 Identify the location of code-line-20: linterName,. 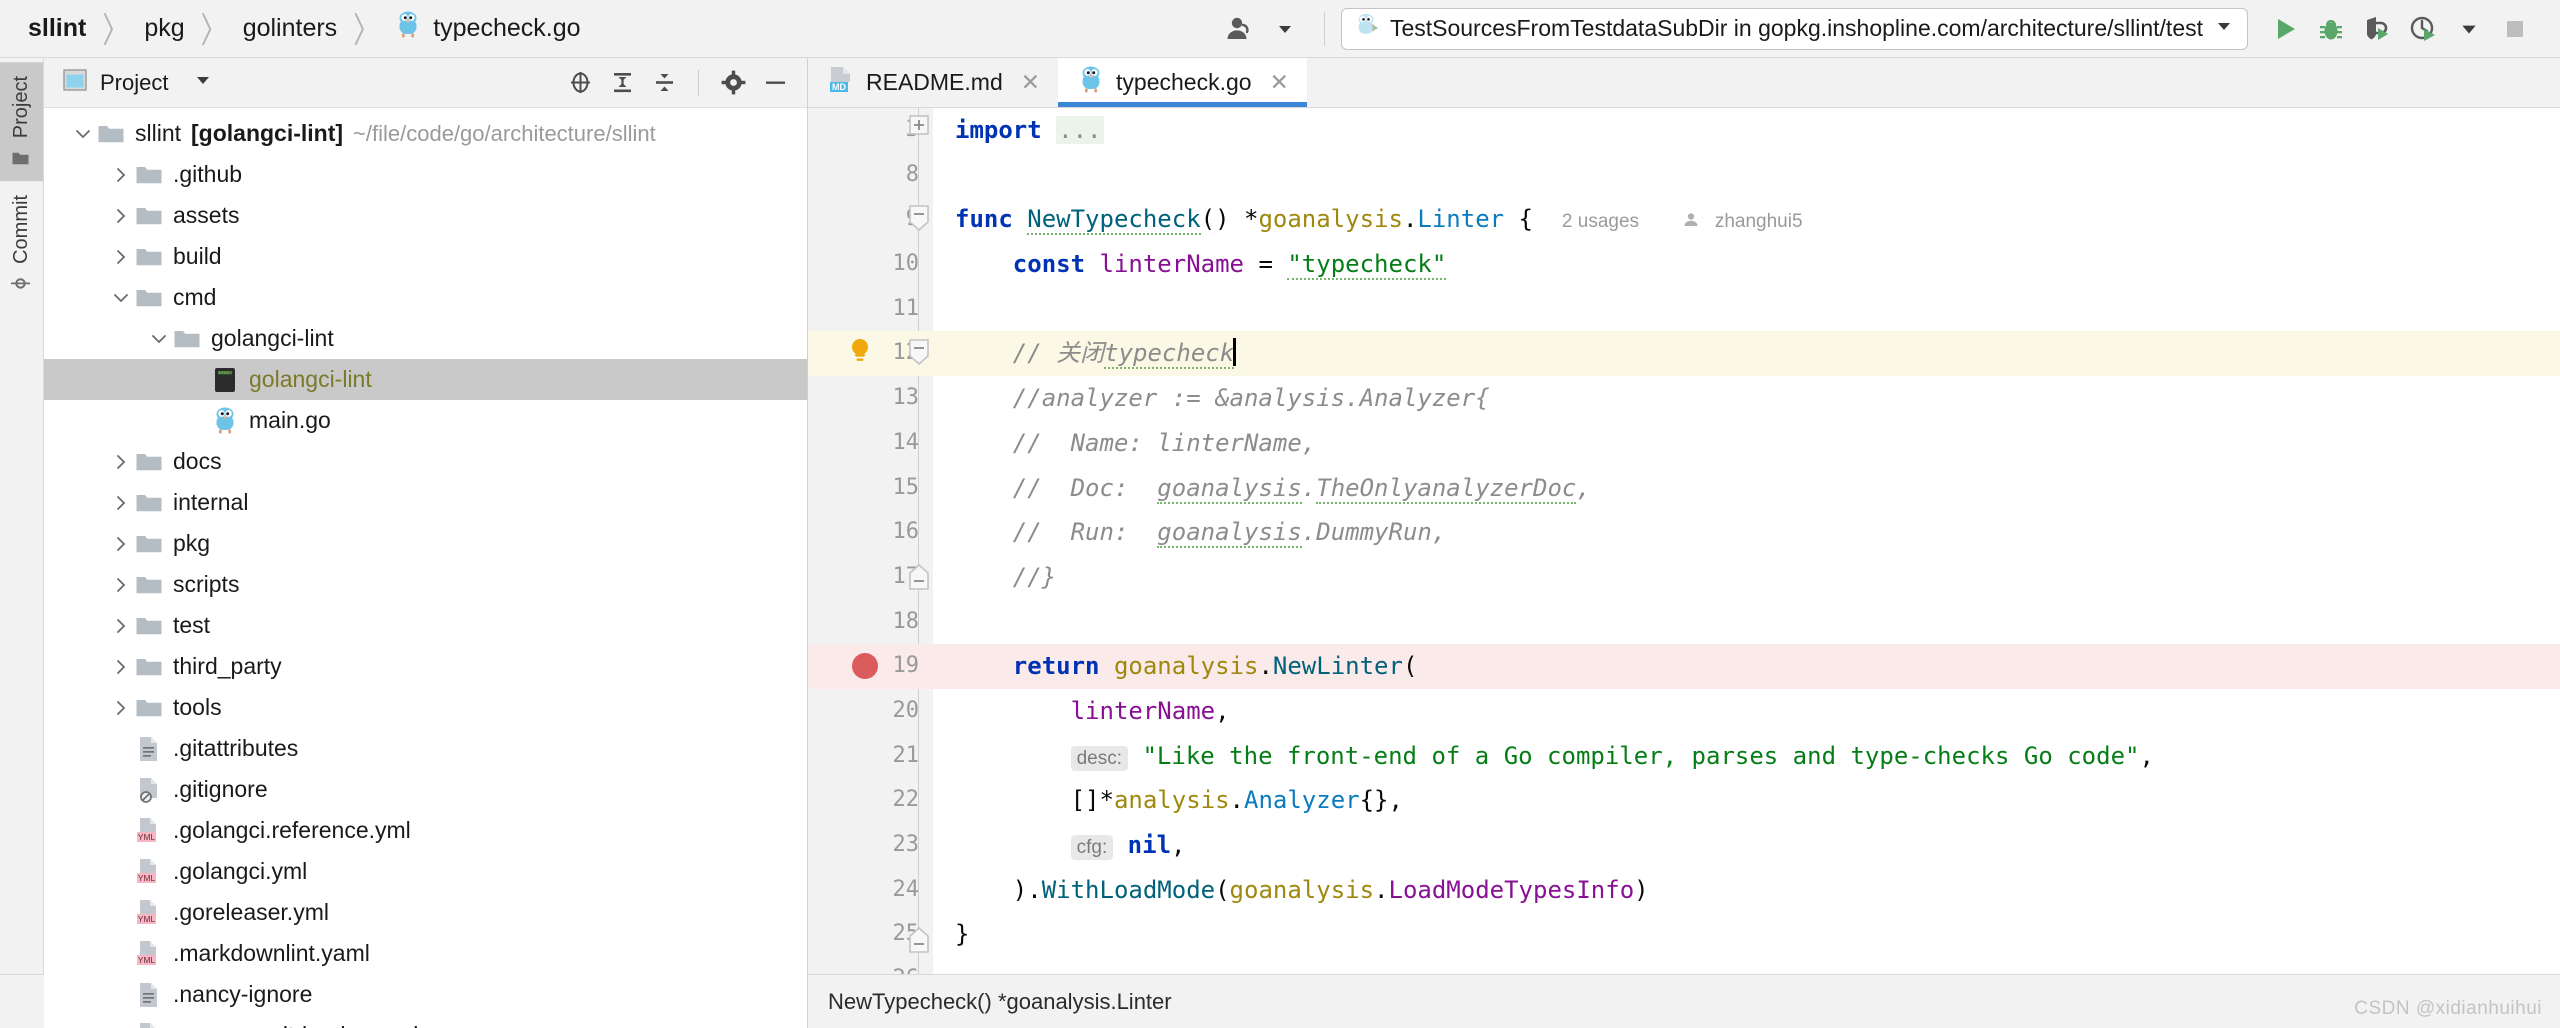
(1746, 711).